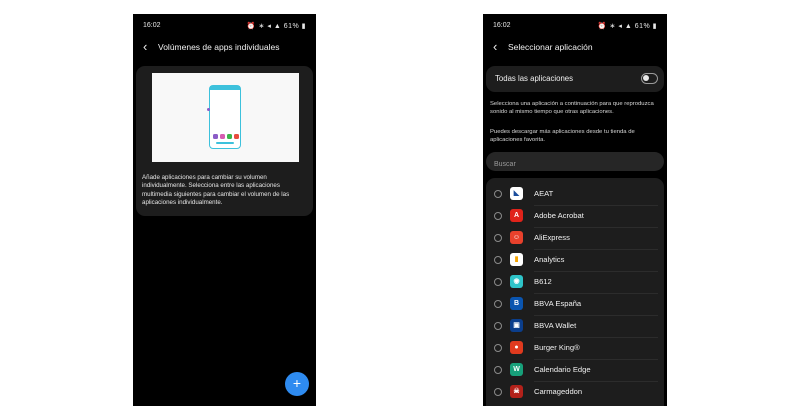  What do you see at coordinates (575, 283) in the screenshot?
I see `app-list-item: ◉ B612` at bounding box center [575, 283].